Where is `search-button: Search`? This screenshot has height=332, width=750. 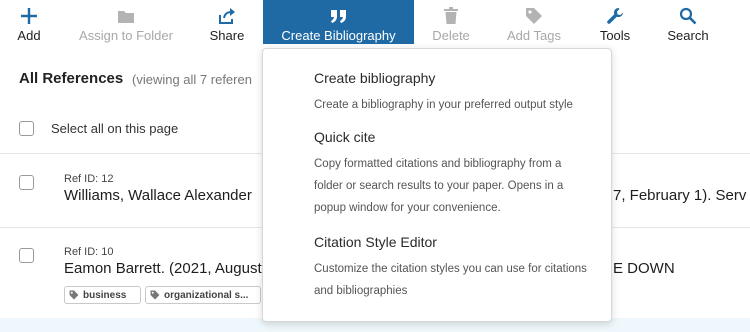 search-button: Search is located at coordinates (688, 22).